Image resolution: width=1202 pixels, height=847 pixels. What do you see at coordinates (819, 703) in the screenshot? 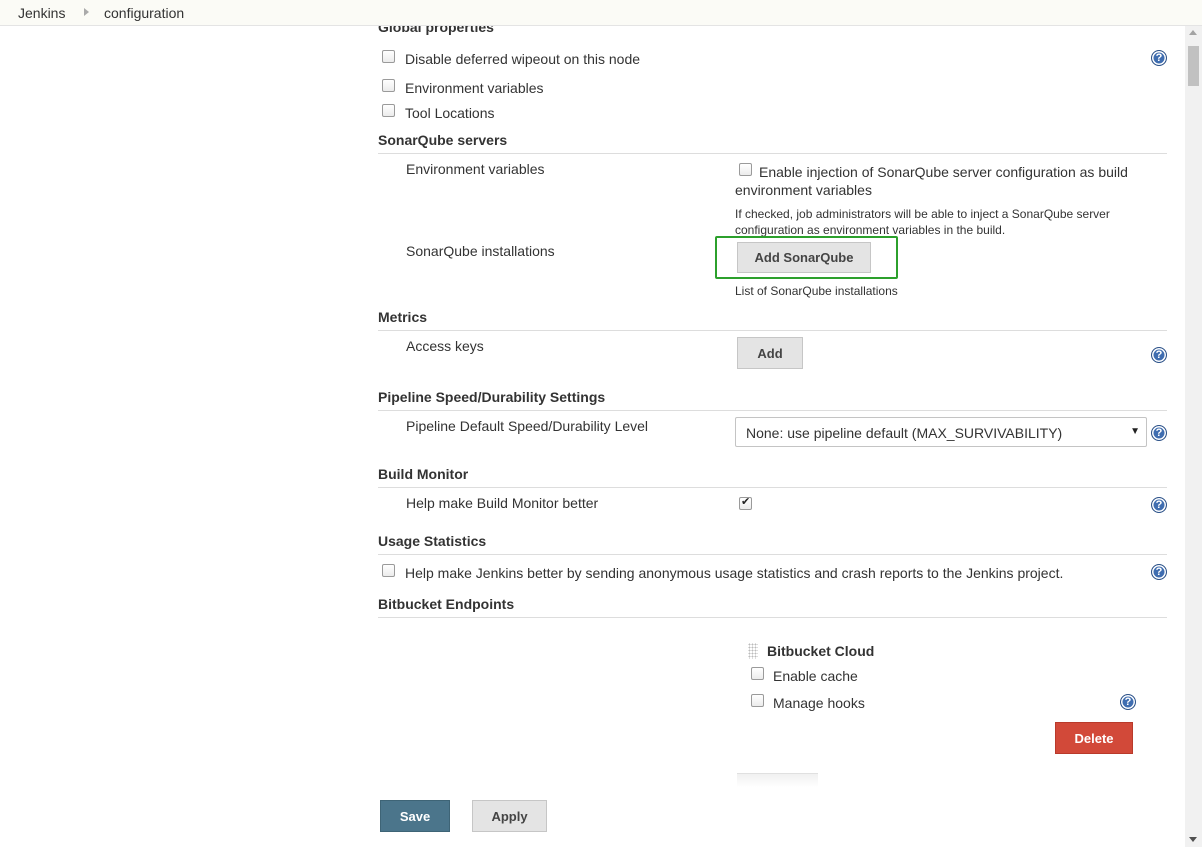
I see `manage-hooks-label: Manage hooks` at bounding box center [819, 703].